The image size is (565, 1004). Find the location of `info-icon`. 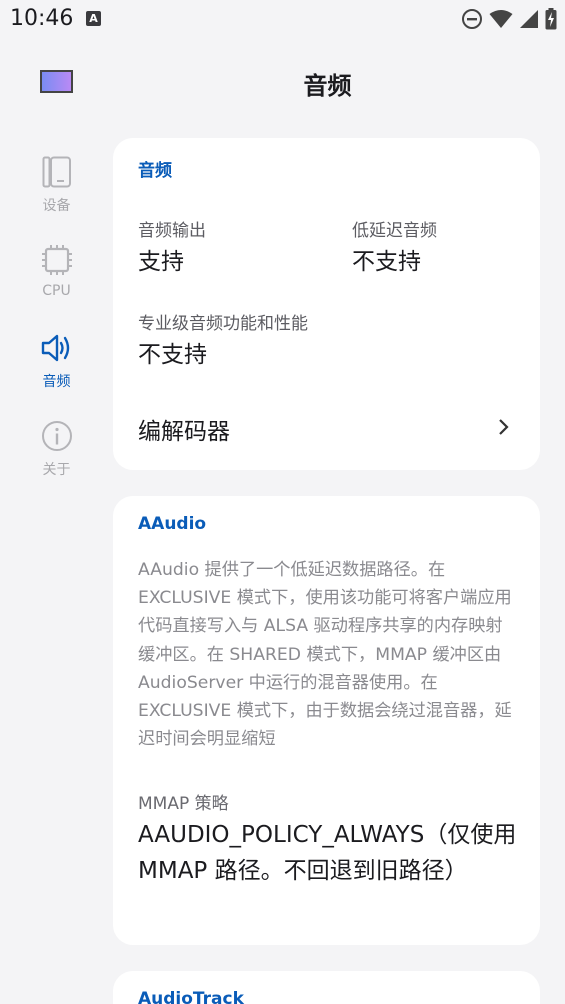

info-icon is located at coordinates (57, 436).